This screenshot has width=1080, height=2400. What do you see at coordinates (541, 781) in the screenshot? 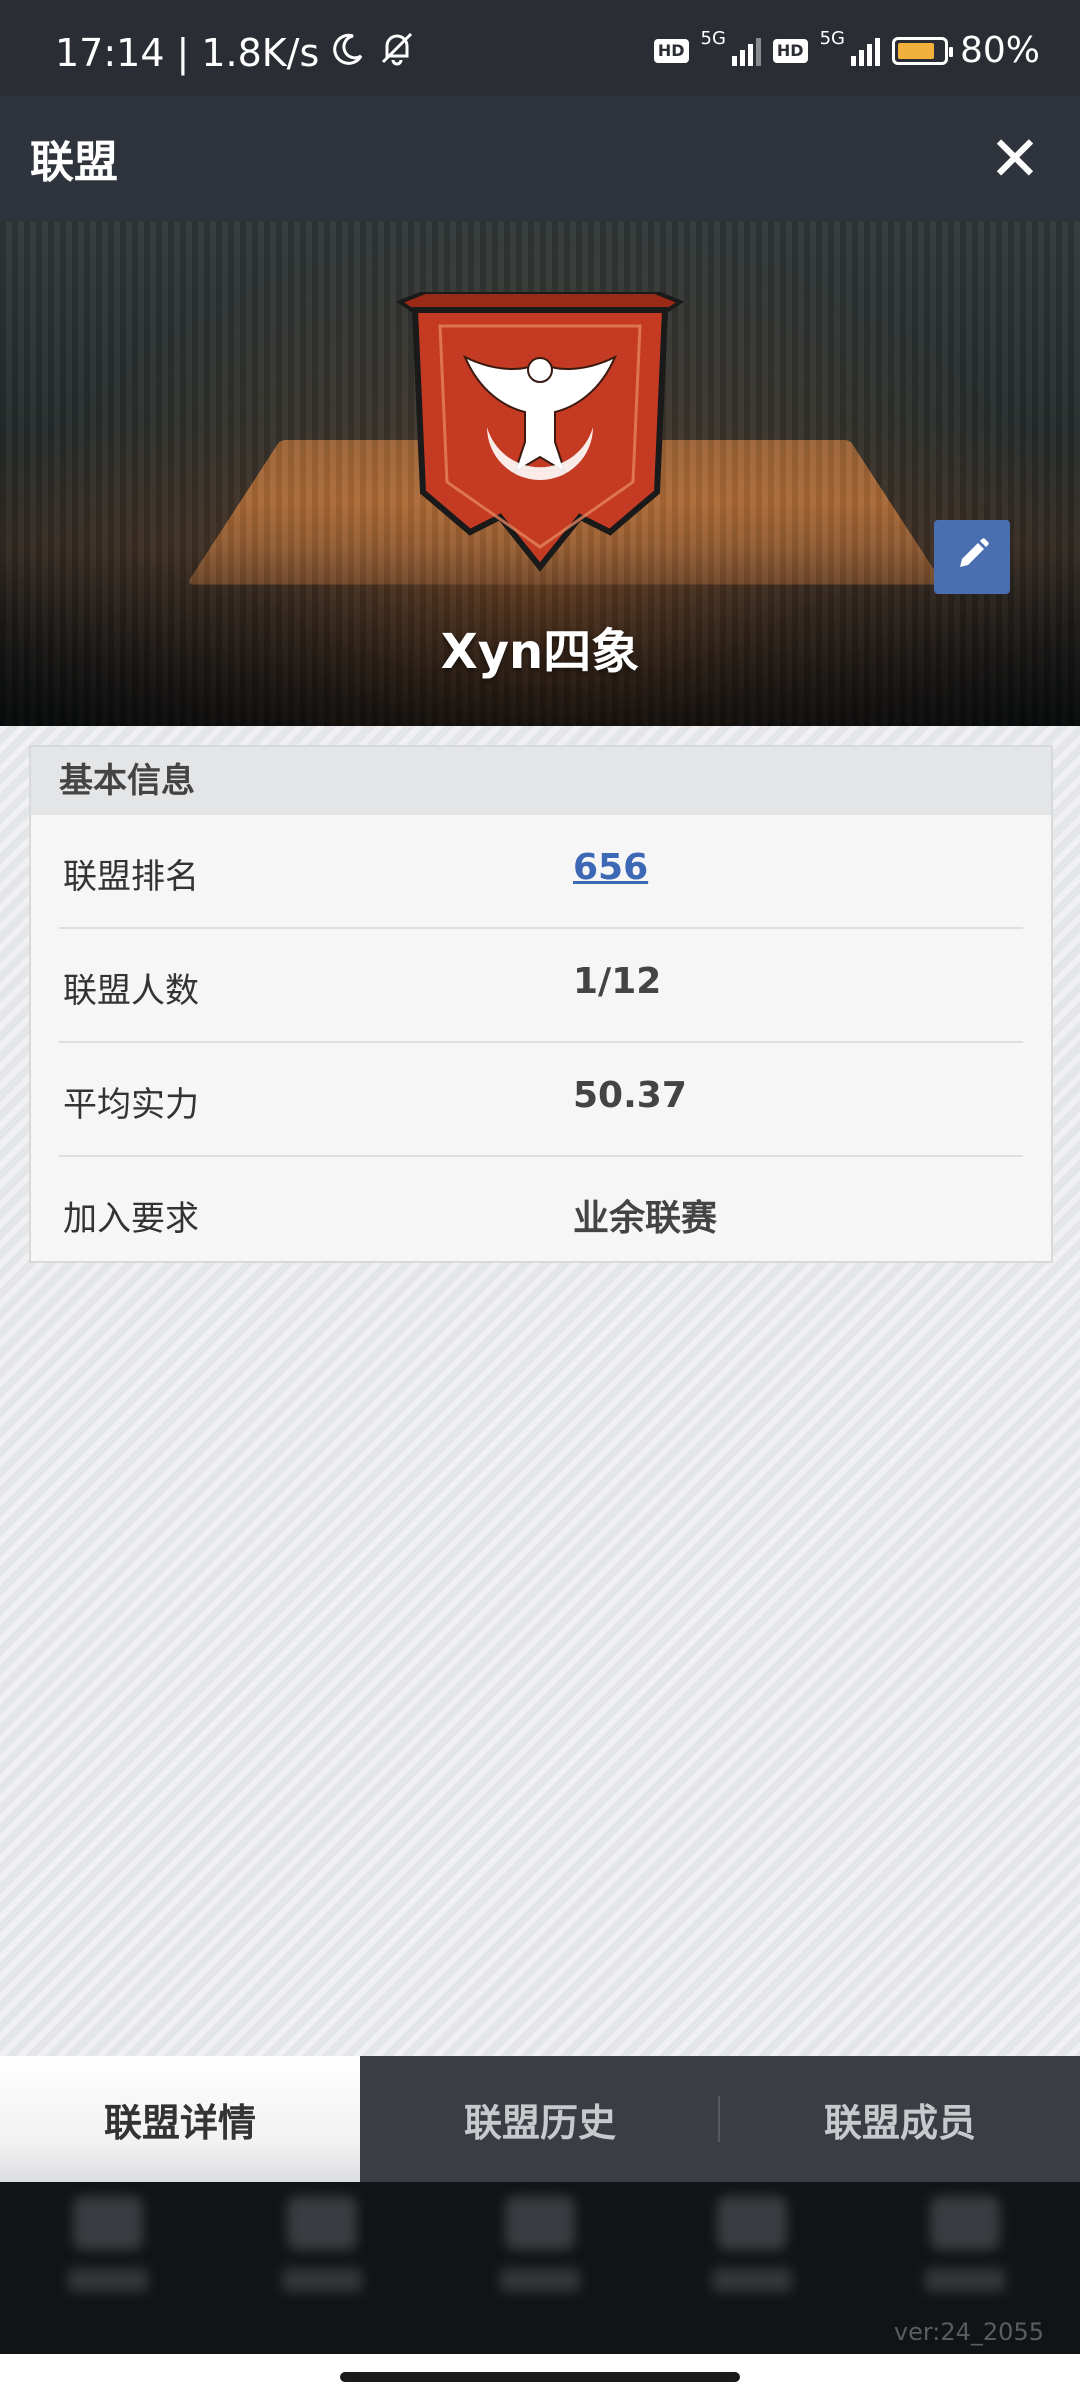
I see `basic-info-title: 基本信息` at bounding box center [541, 781].